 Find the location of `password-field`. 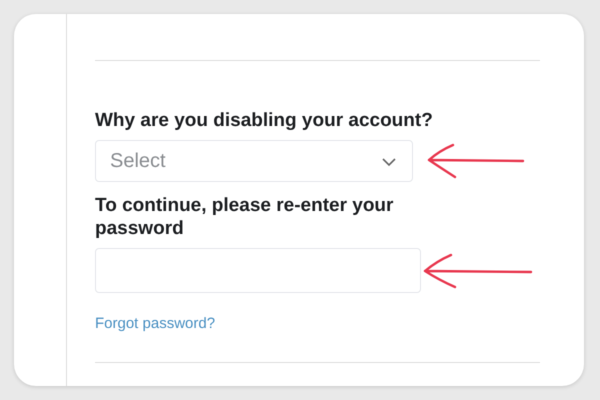

password-field is located at coordinates (258, 270).